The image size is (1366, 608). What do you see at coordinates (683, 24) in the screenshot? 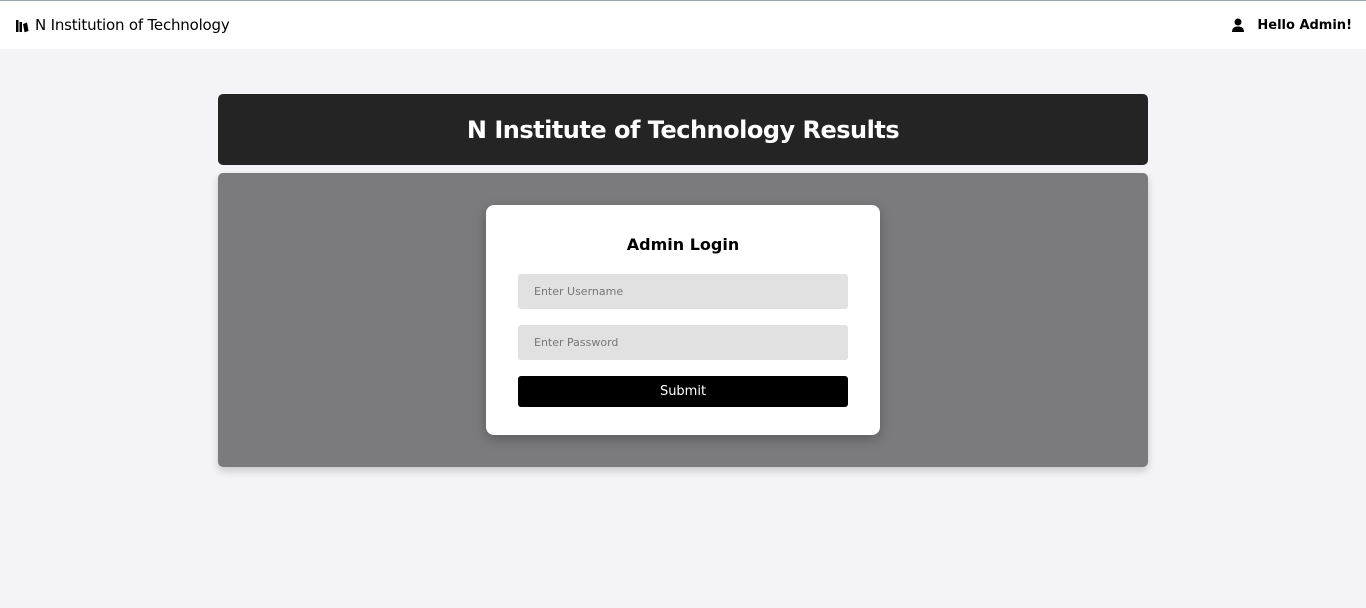
I see `top-navbar: N Institution of Technology Hello Admin!` at bounding box center [683, 24].